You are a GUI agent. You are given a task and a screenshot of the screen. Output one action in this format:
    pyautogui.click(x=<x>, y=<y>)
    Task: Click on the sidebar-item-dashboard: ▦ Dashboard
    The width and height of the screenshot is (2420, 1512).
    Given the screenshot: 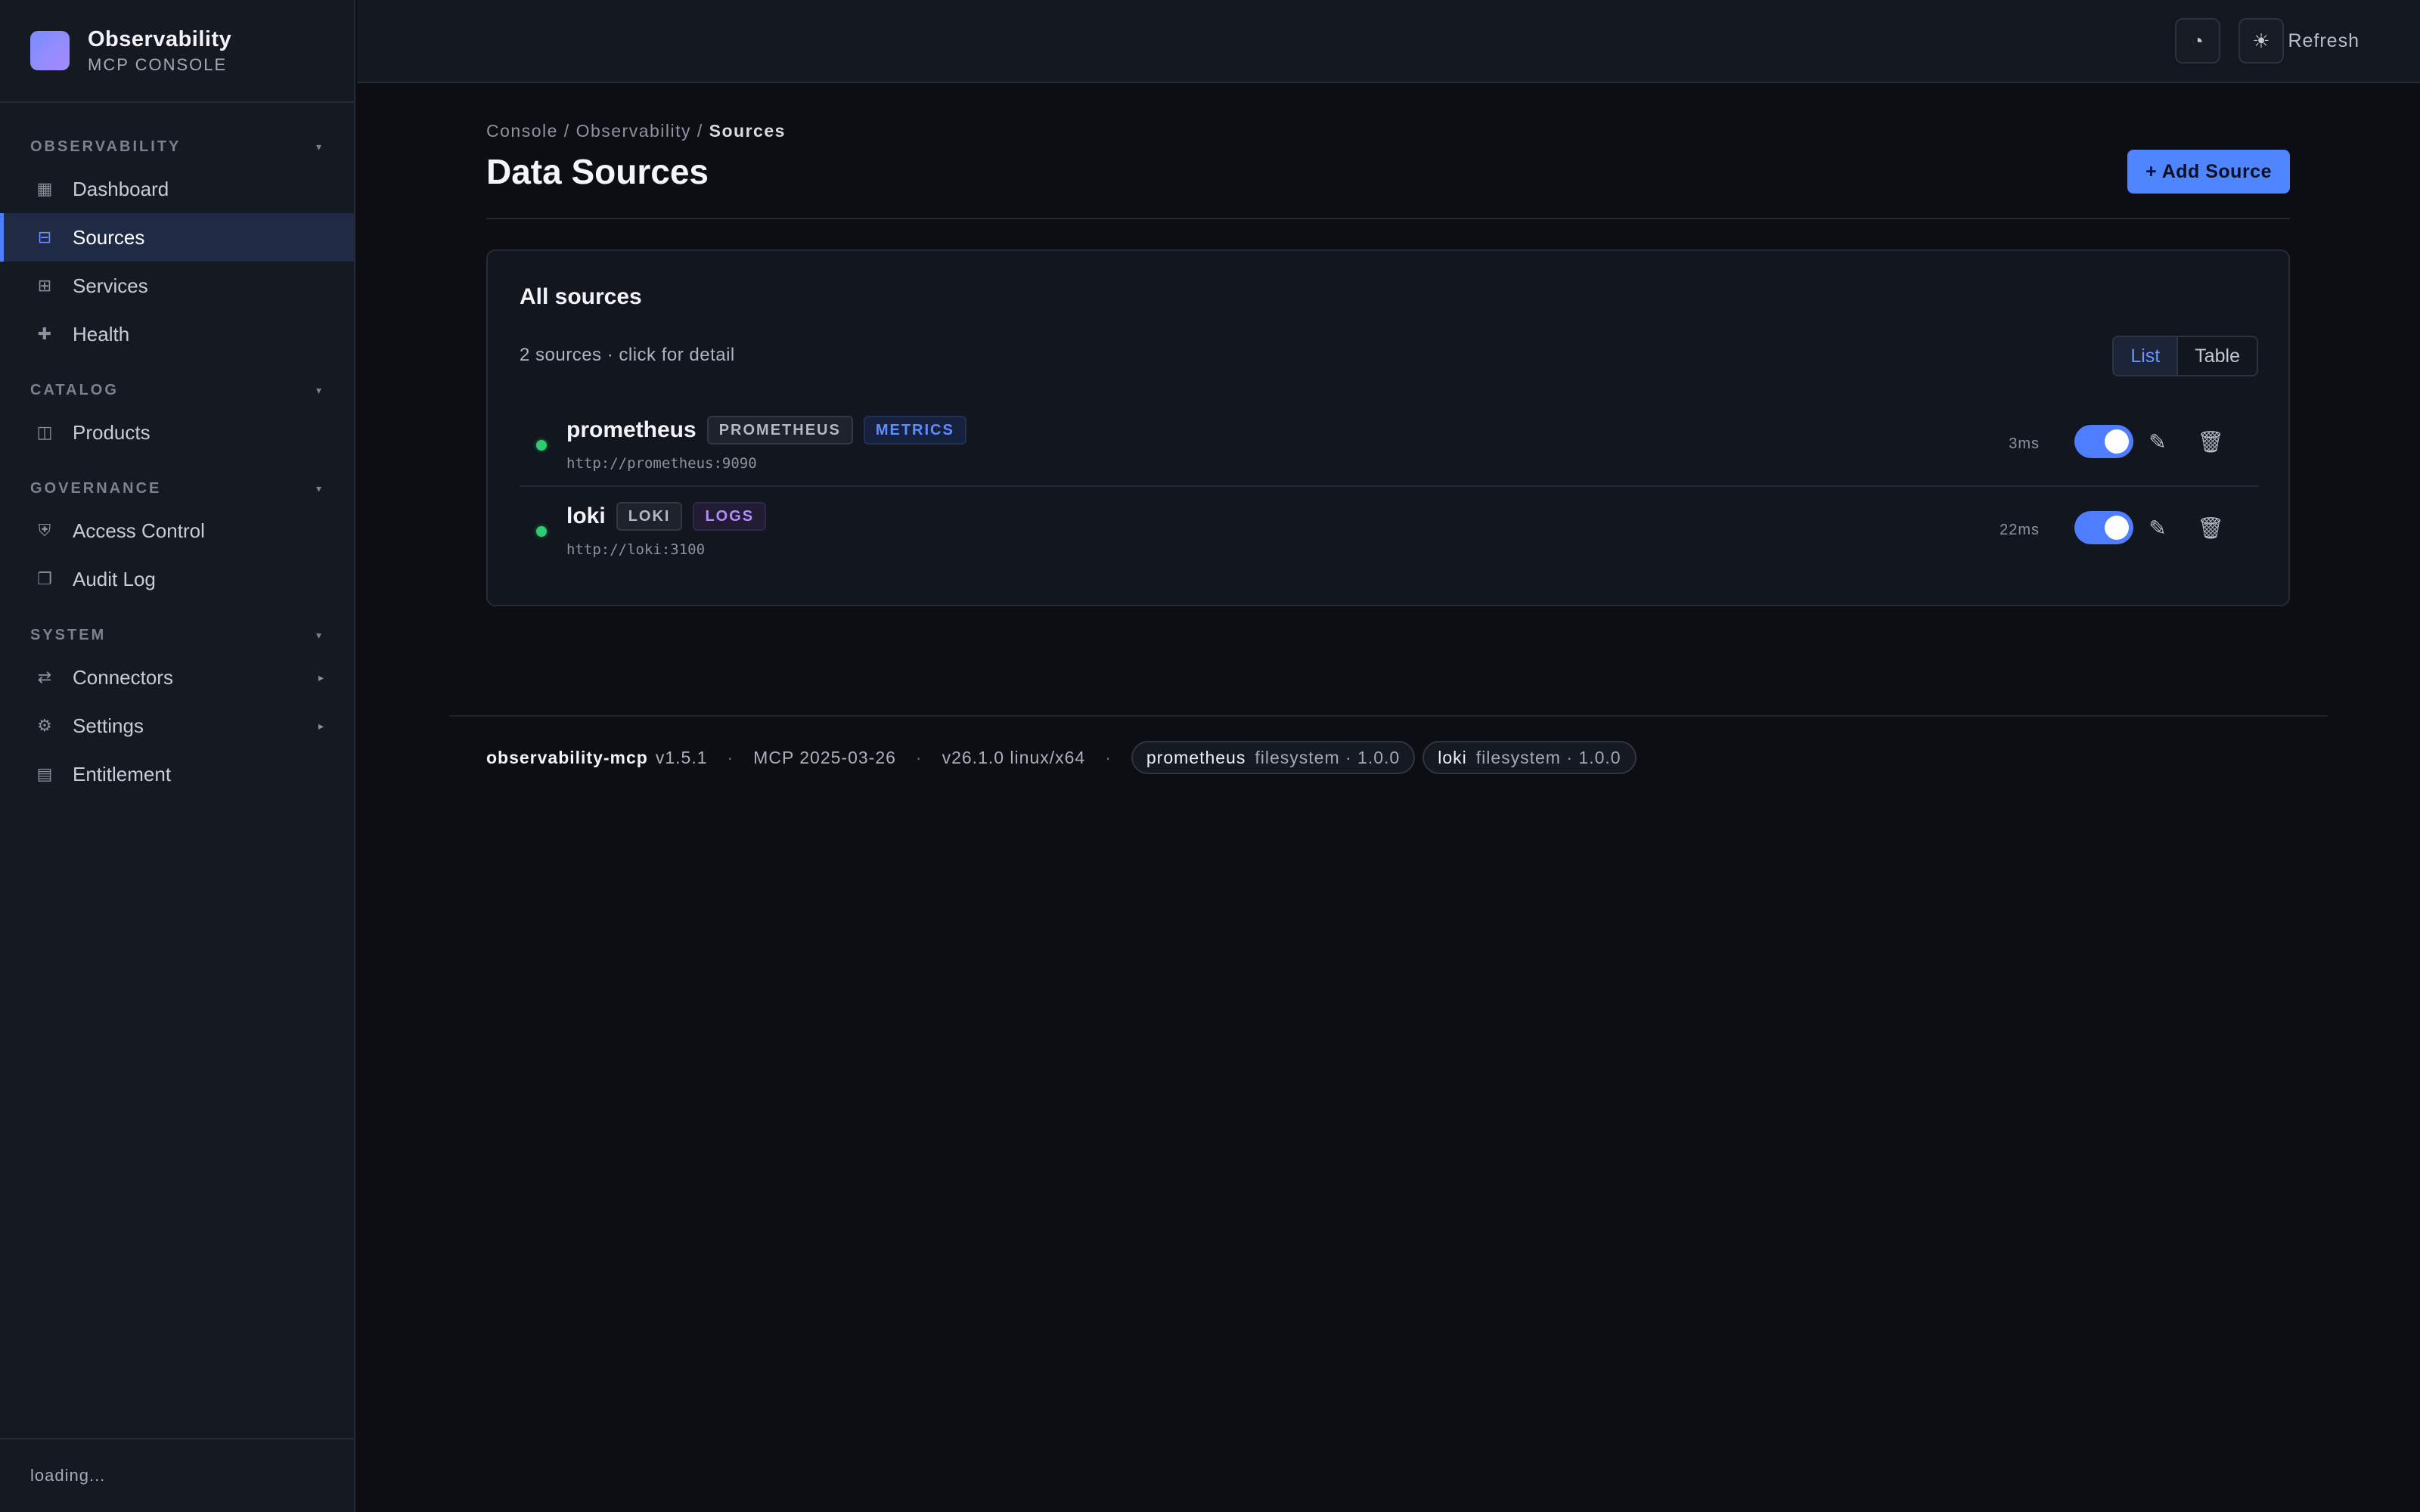 What is the action you would take?
    pyautogui.click(x=177, y=189)
    